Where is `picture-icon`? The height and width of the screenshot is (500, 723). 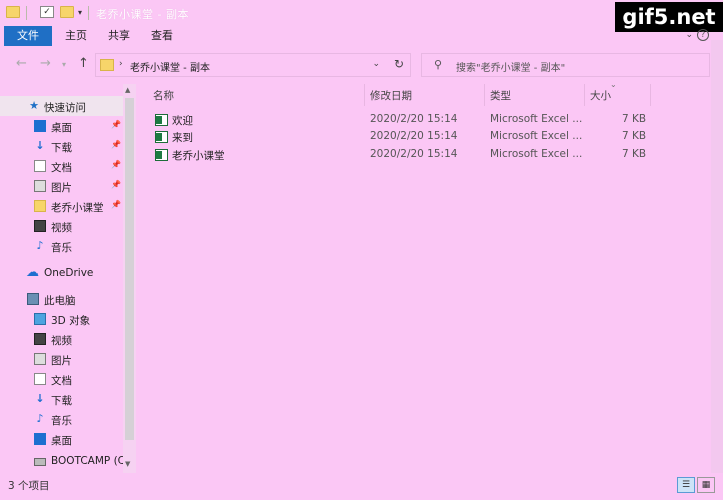
picture-icon is located at coordinates (40, 186).